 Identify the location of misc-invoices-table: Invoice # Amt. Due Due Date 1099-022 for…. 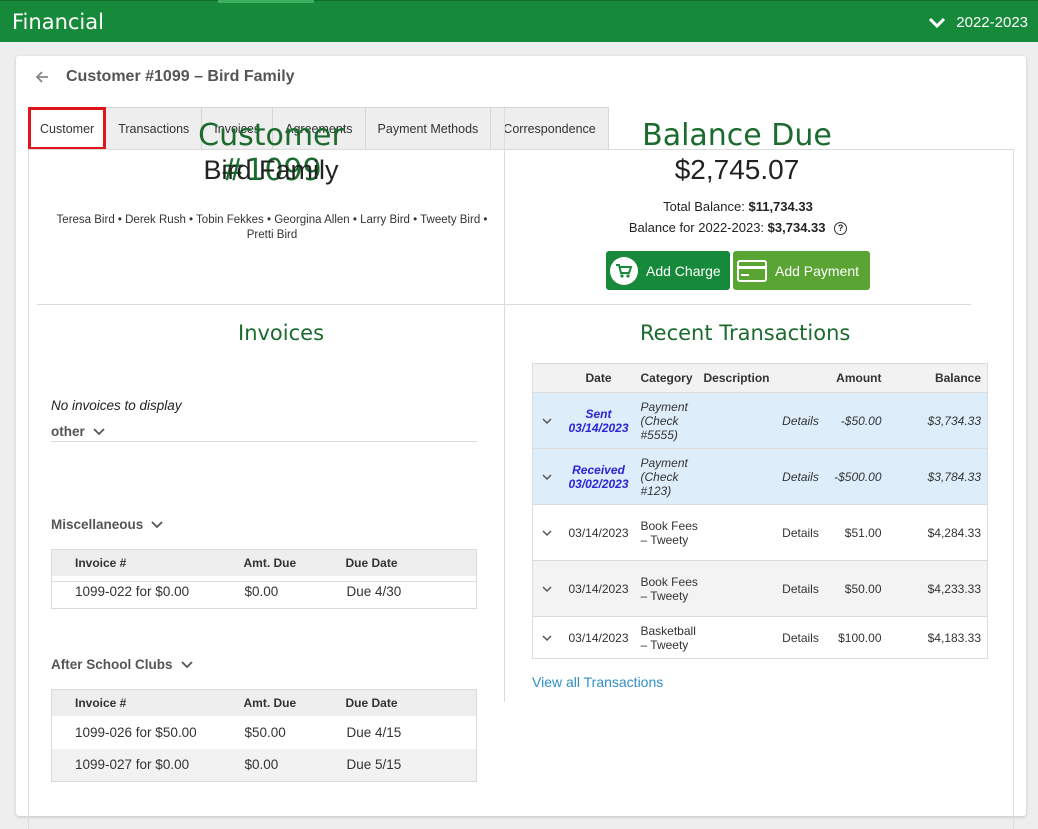
(264, 579).